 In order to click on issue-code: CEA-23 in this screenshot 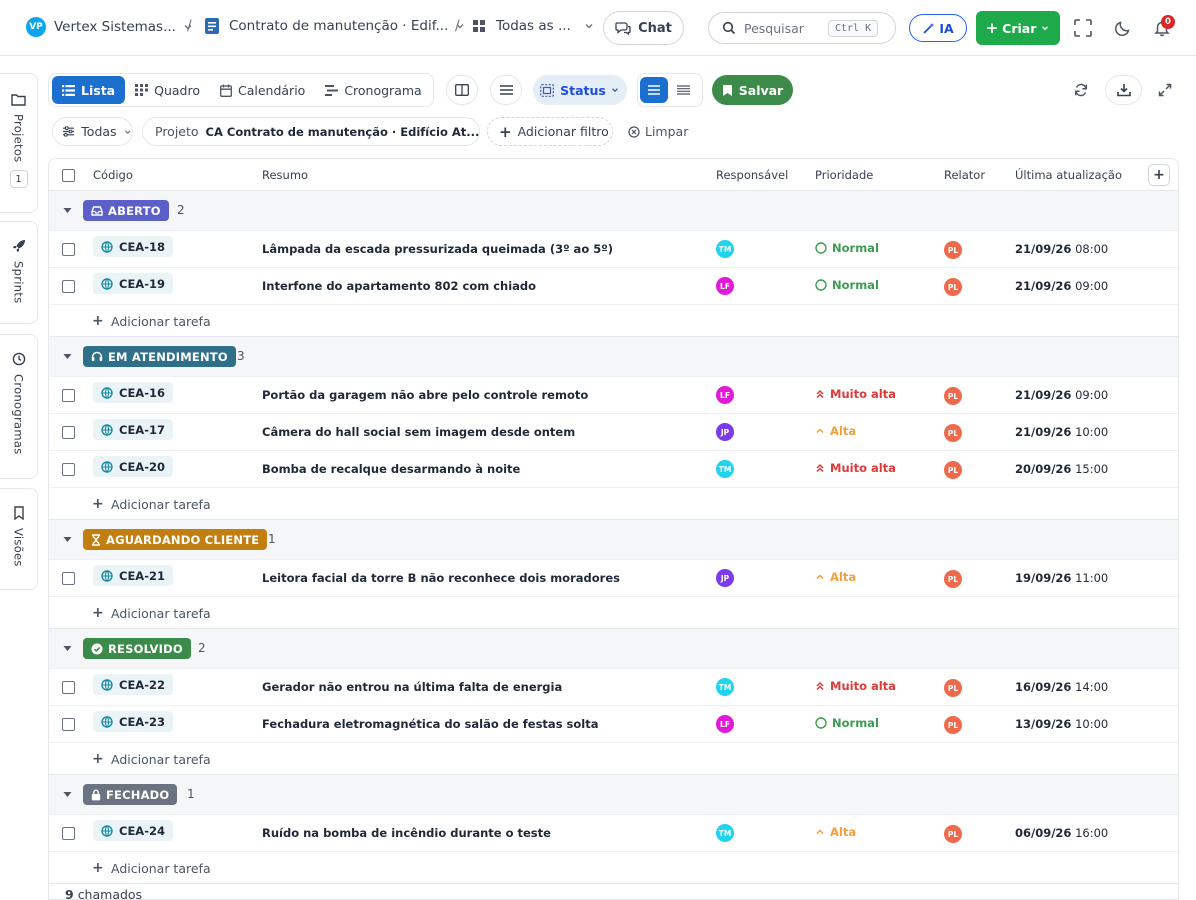, I will do `click(133, 721)`.